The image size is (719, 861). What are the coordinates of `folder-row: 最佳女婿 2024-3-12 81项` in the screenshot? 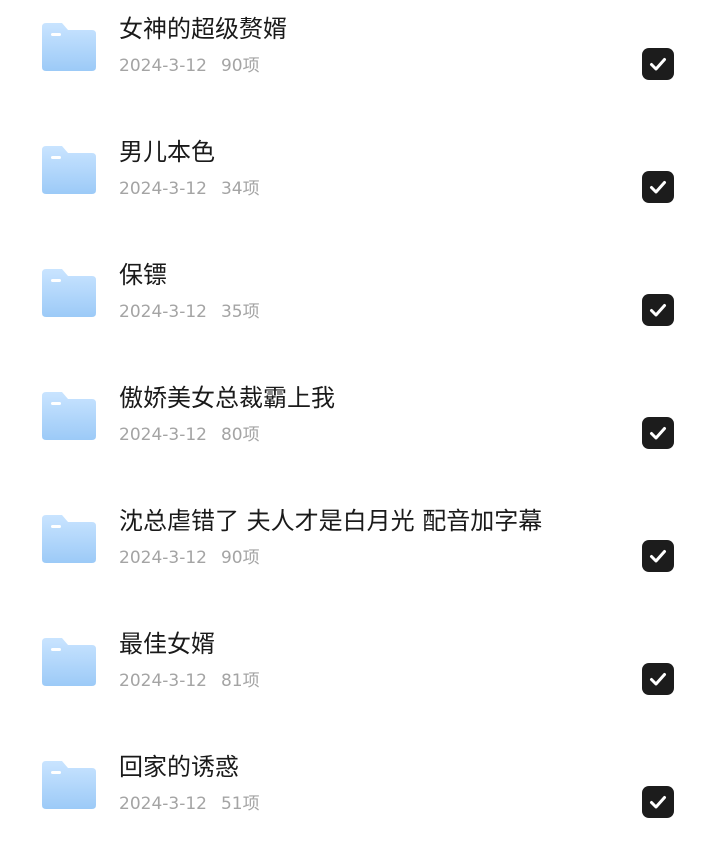 It's located at (359, 676).